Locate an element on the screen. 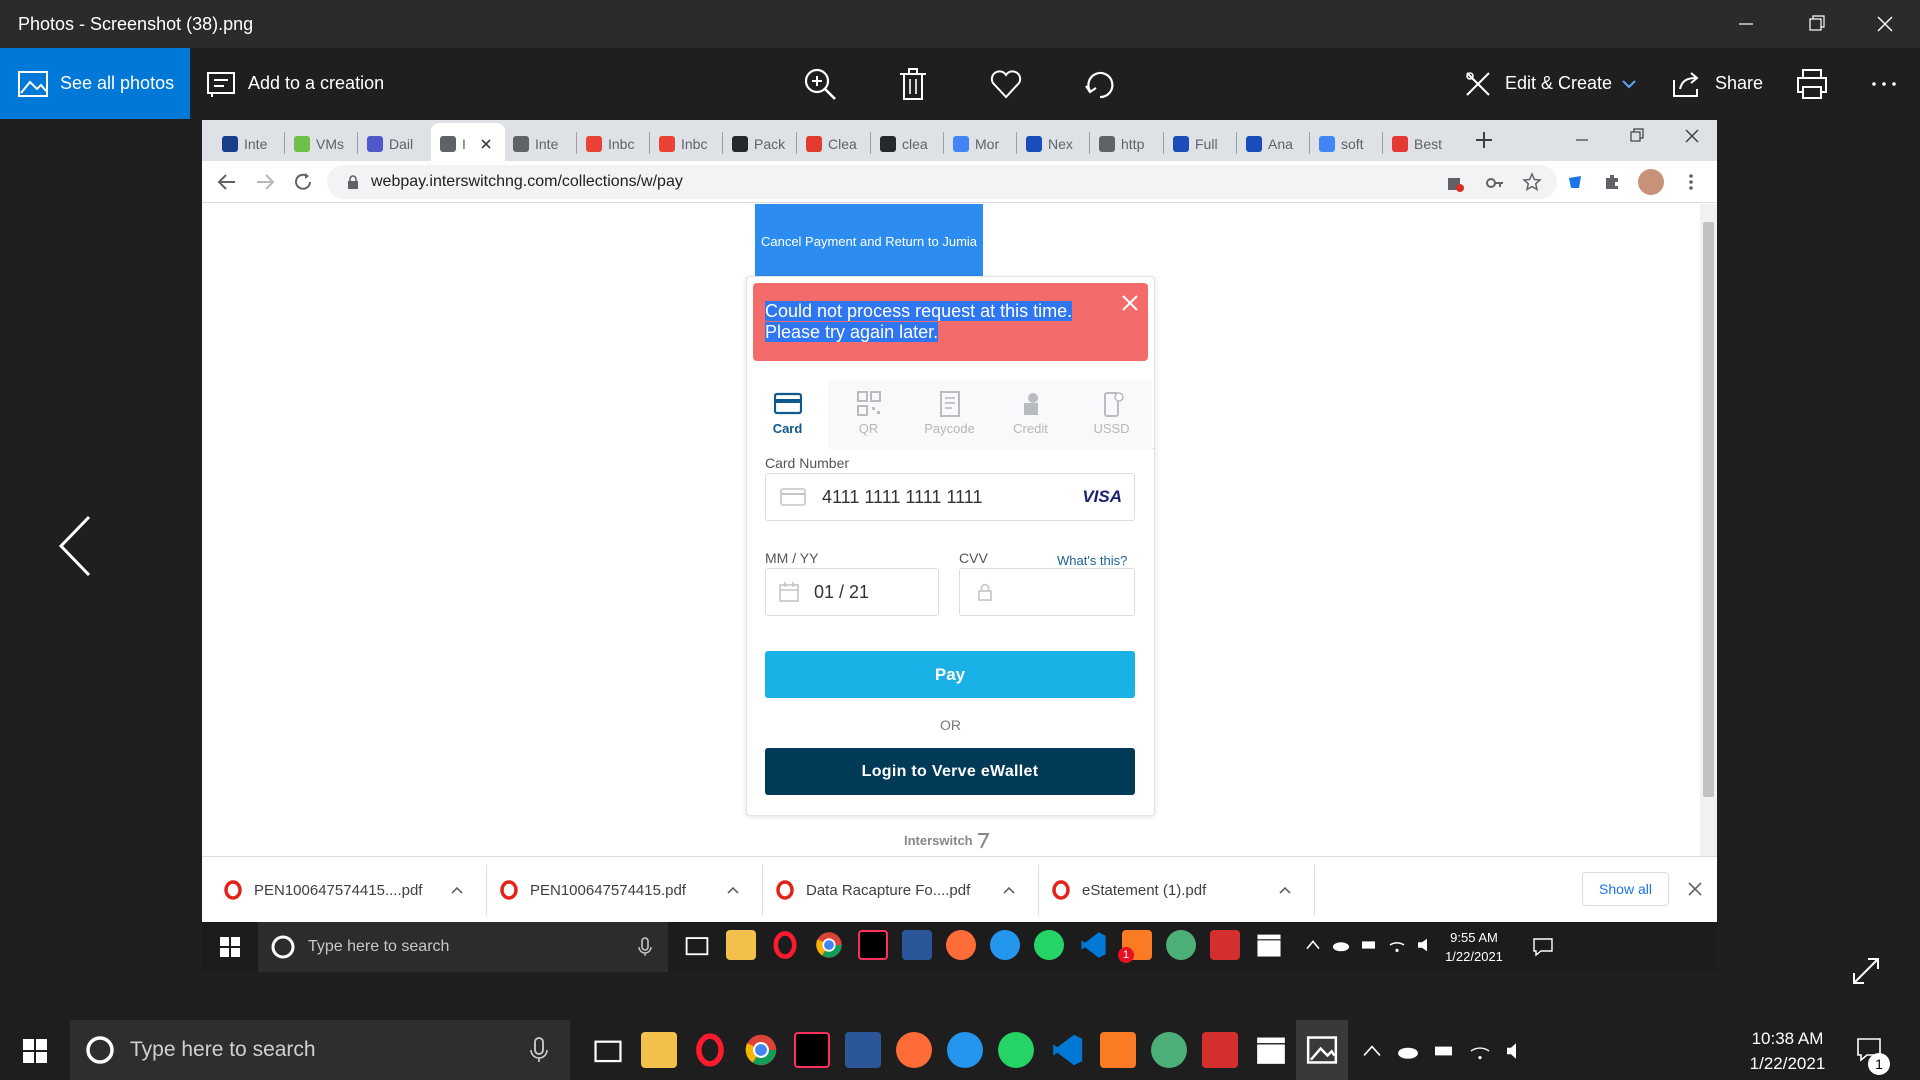 This screenshot has width=1920, height=1080. browser-tab: Clea is located at coordinates (827, 143).